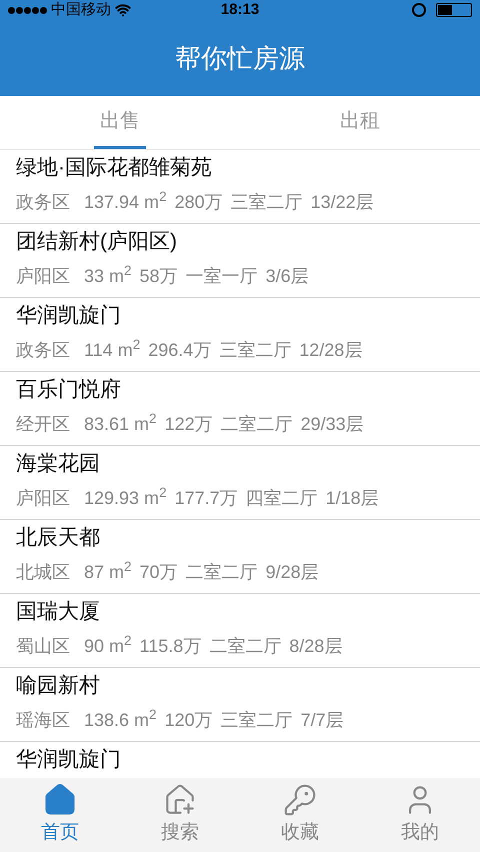 The width and height of the screenshot is (480, 852). Describe the element at coordinates (125, 498) in the screenshot. I see `listing-area: 129.93 m$^{2}$` at that location.